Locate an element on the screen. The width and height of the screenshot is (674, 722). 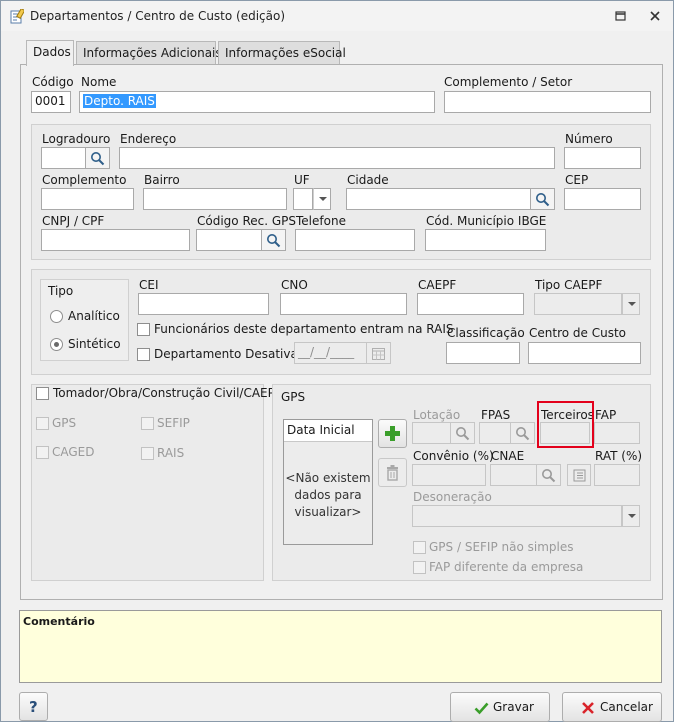
tomador-checkbox is located at coordinates (42, 393).